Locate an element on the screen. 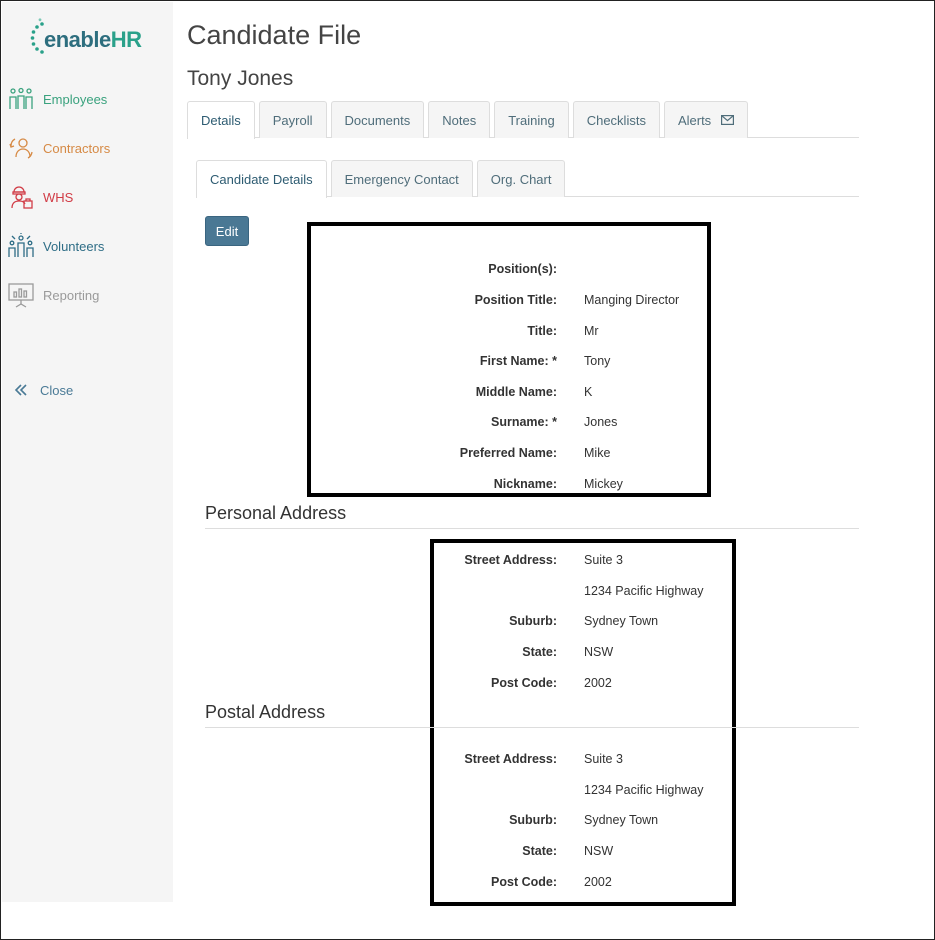 This screenshot has width=935, height=940. tab-emergency-contact: Emergency Contact is located at coordinates (401, 178).